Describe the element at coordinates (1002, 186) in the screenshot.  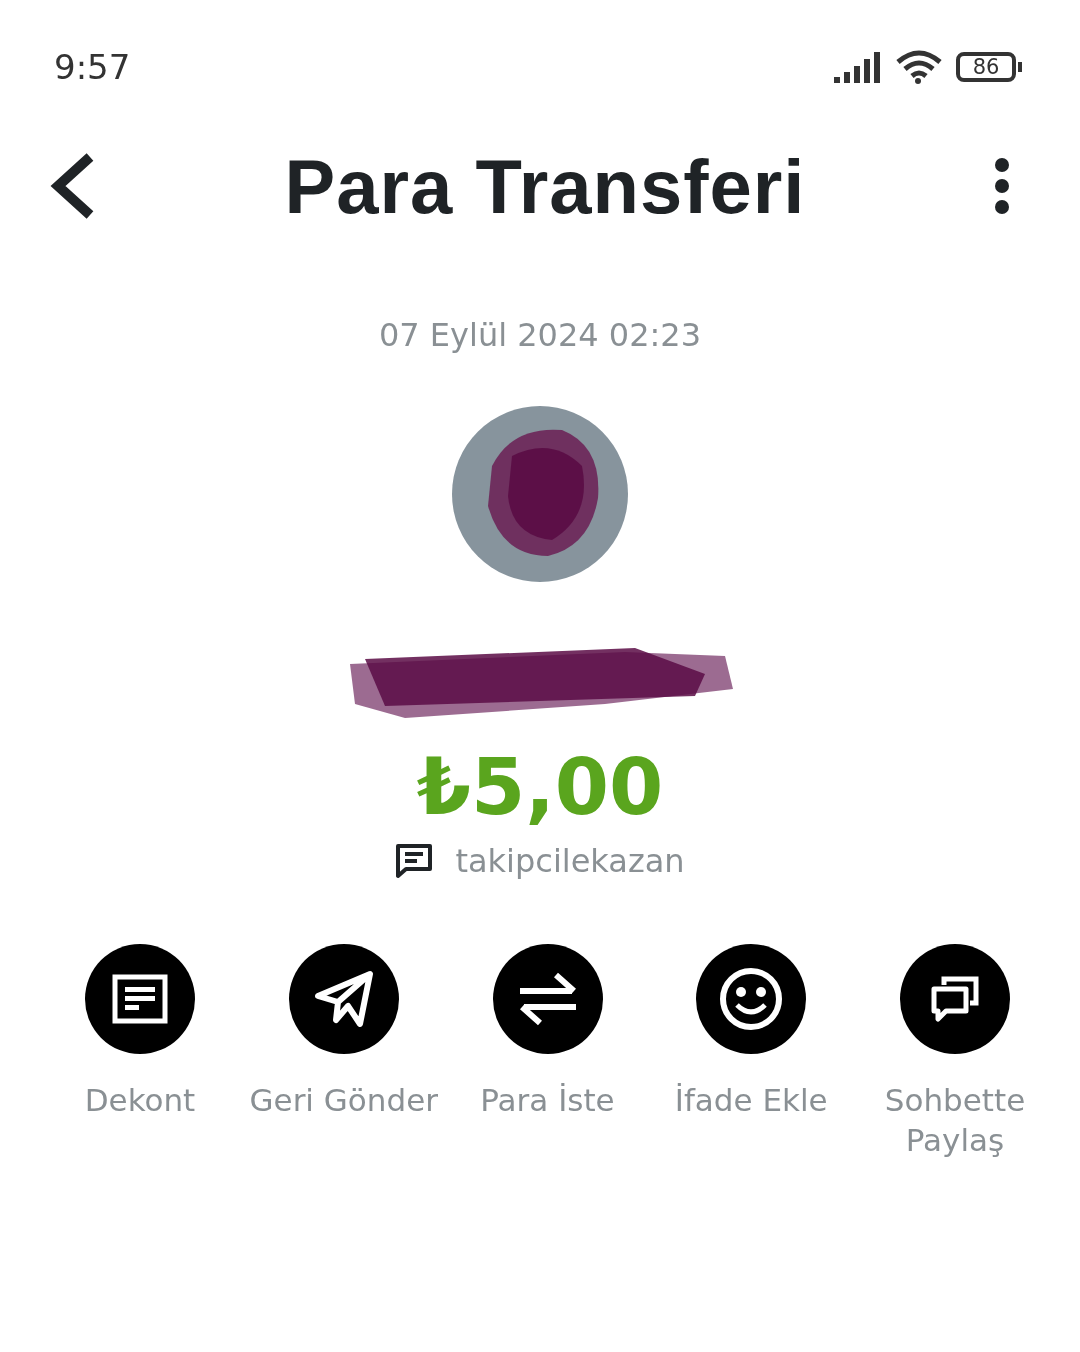
I see `more-options-icon` at that location.